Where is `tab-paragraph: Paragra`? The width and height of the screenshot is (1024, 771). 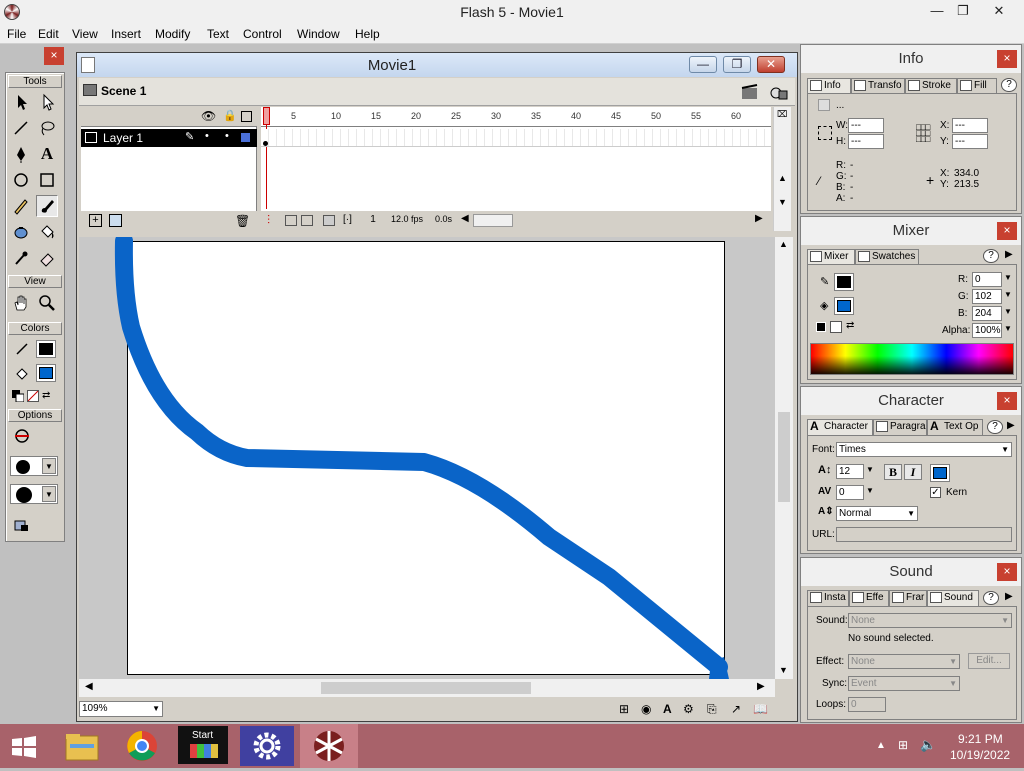 tab-paragraph: Paragra is located at coordinates (900, 427).